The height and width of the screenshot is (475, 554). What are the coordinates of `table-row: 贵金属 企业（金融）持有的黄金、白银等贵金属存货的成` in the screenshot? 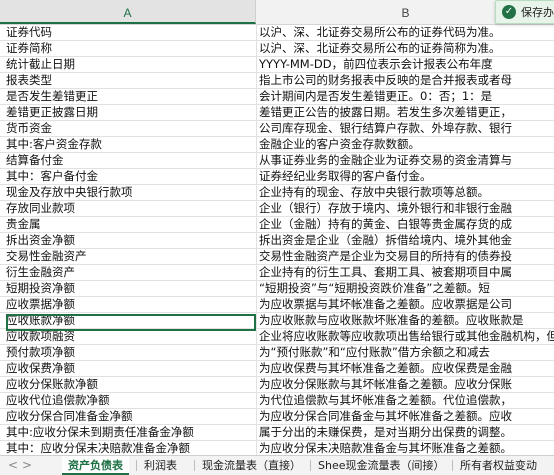 It's located at (277, 224).